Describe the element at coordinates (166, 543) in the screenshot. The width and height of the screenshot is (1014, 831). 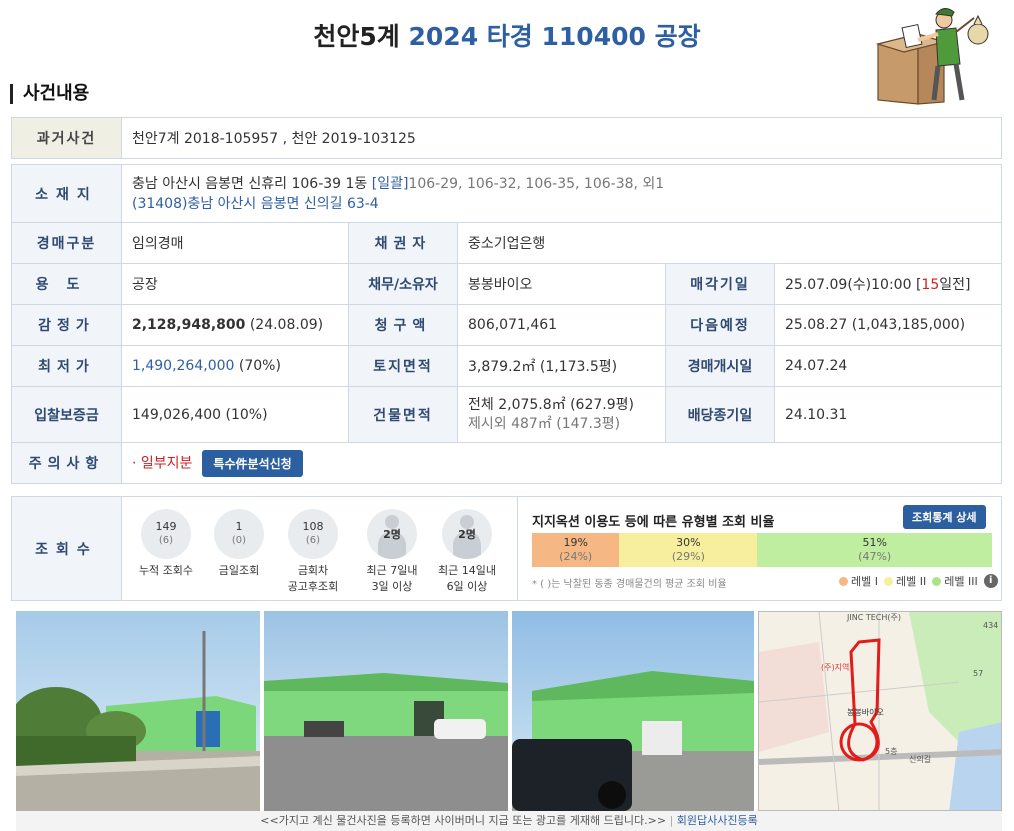
I see `stat-total-views: 149 (6) 누적 조회수` at that location.